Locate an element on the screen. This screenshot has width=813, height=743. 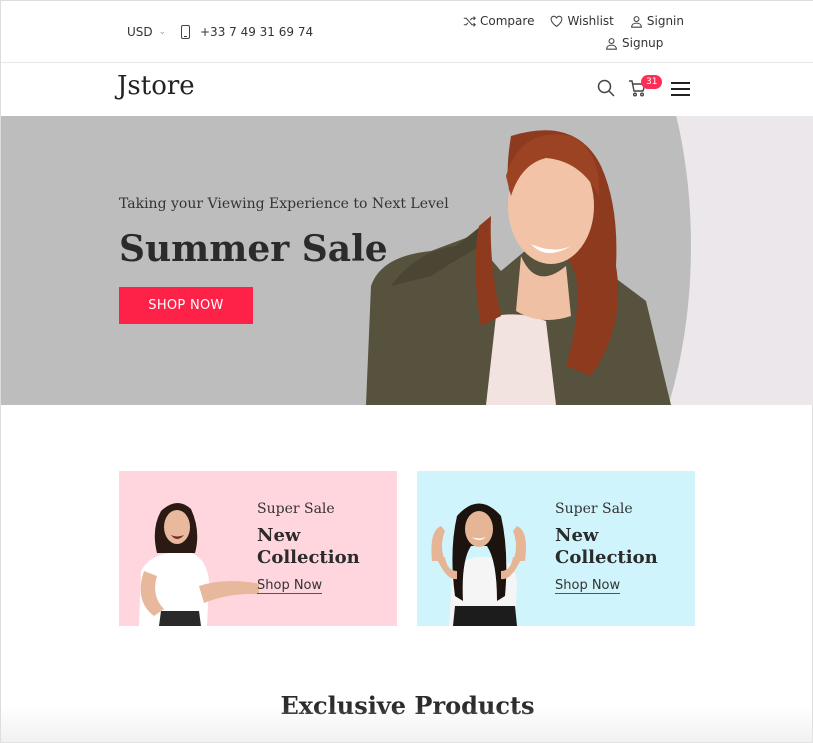
chevron-down-icon: ⌄ is located at coordinates (162, 32).